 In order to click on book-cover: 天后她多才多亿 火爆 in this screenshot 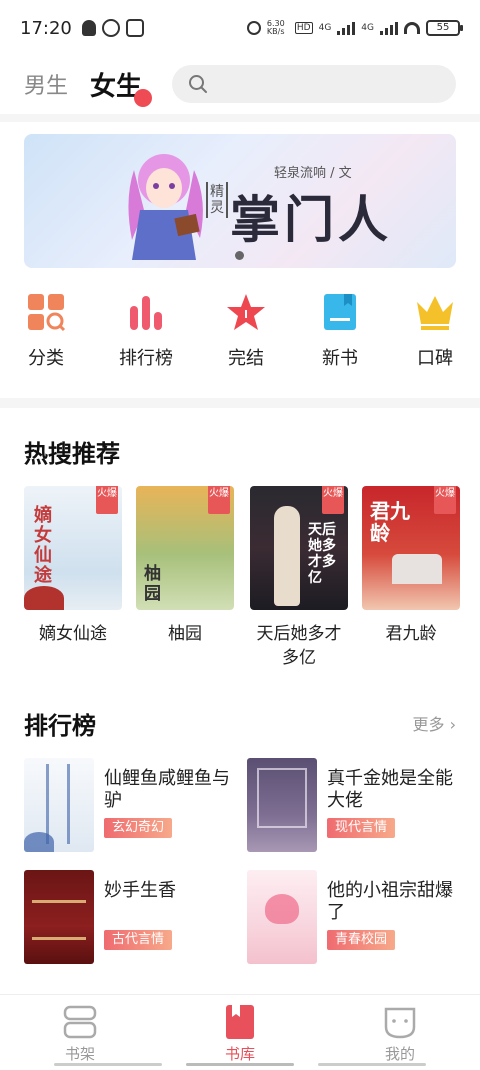, I will do `click(299, 548)`.